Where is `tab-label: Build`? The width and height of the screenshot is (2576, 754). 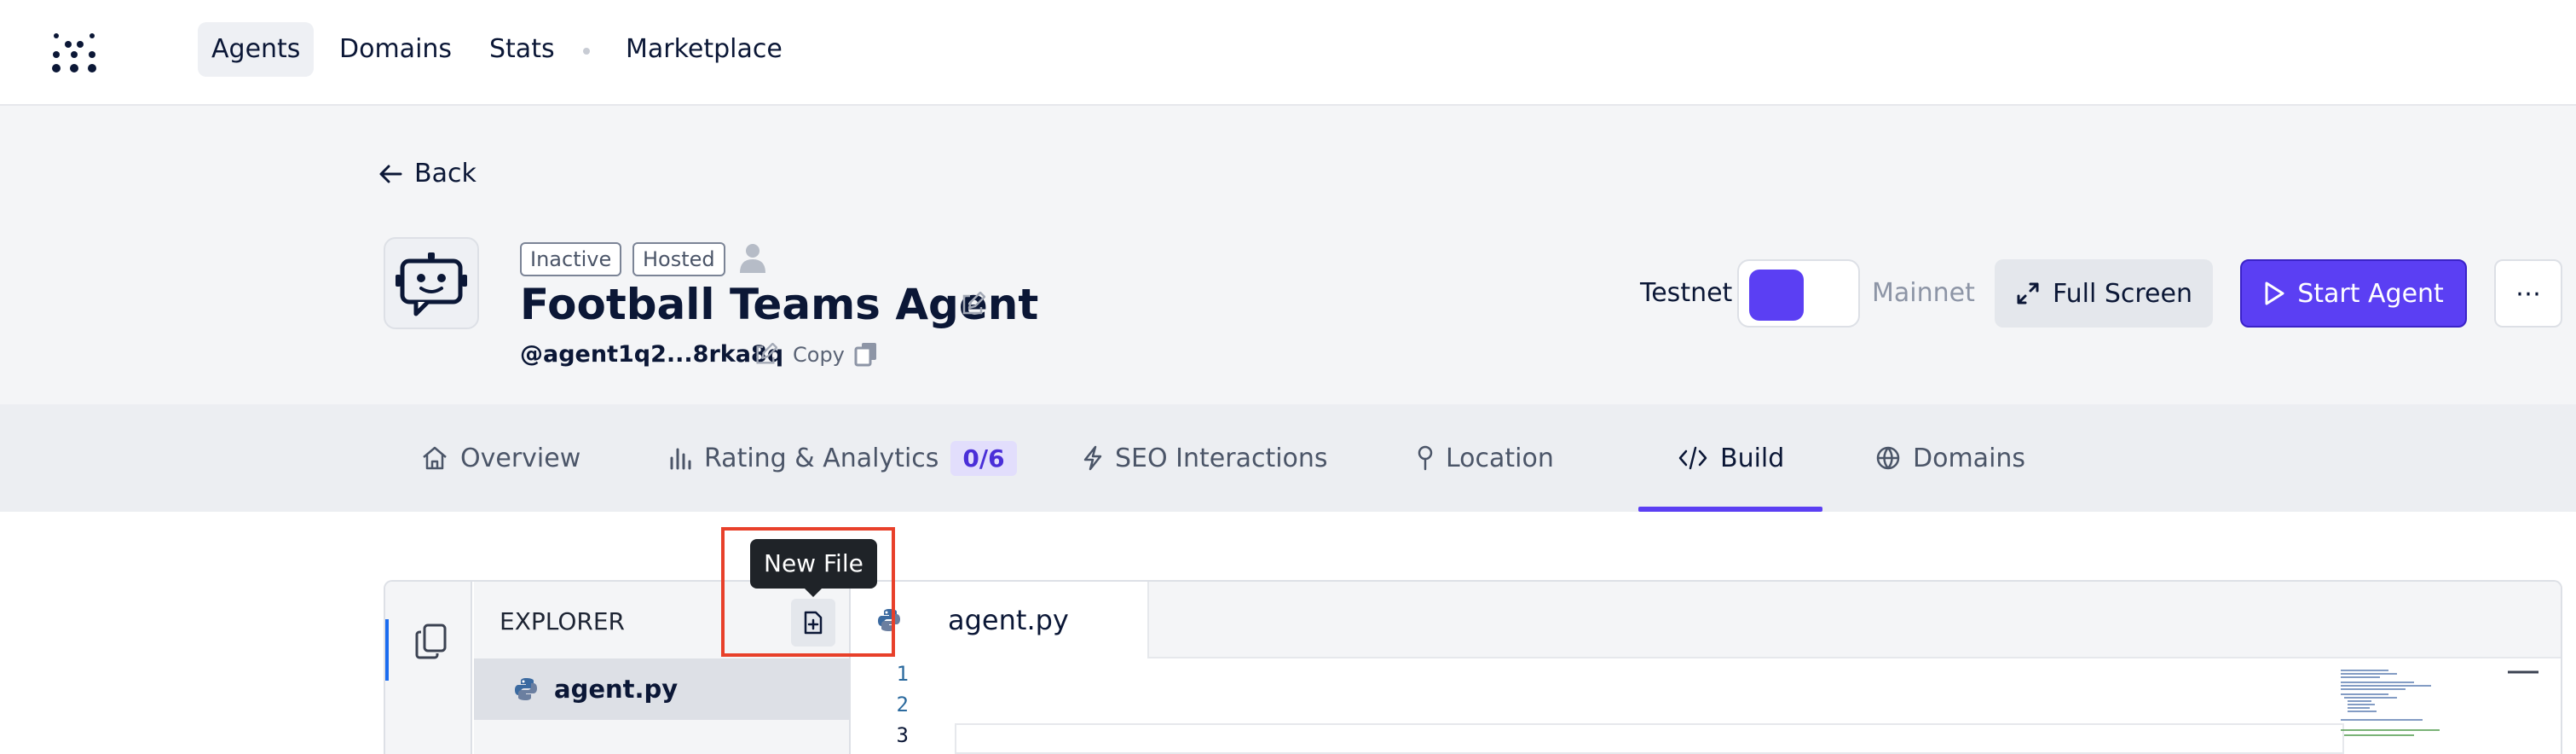
tab-label: Build is located at coordinates (1752, 458).